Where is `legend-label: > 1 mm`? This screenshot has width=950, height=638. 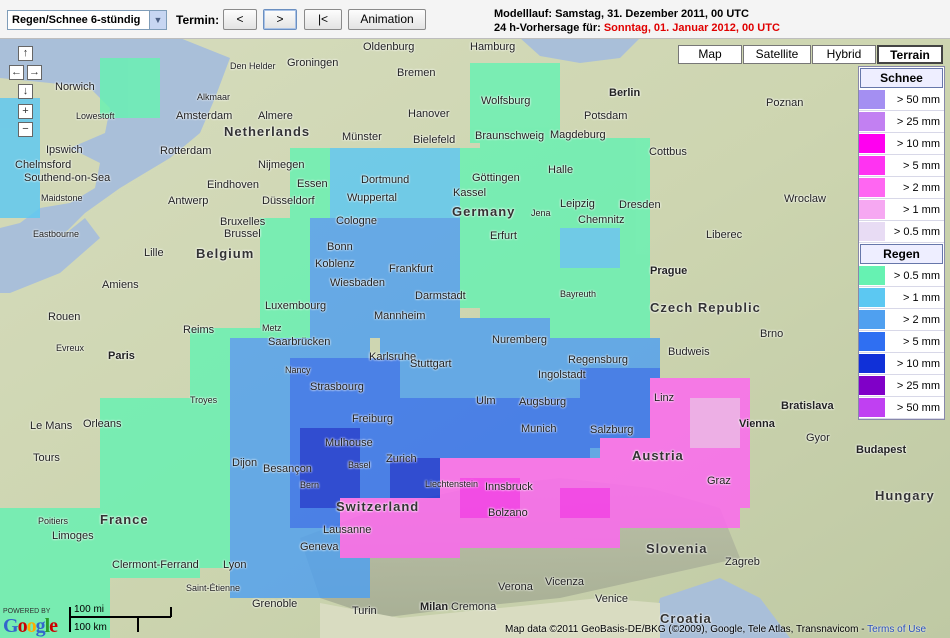 legend-label: > 1 mm is located at coordinates (921, 209).